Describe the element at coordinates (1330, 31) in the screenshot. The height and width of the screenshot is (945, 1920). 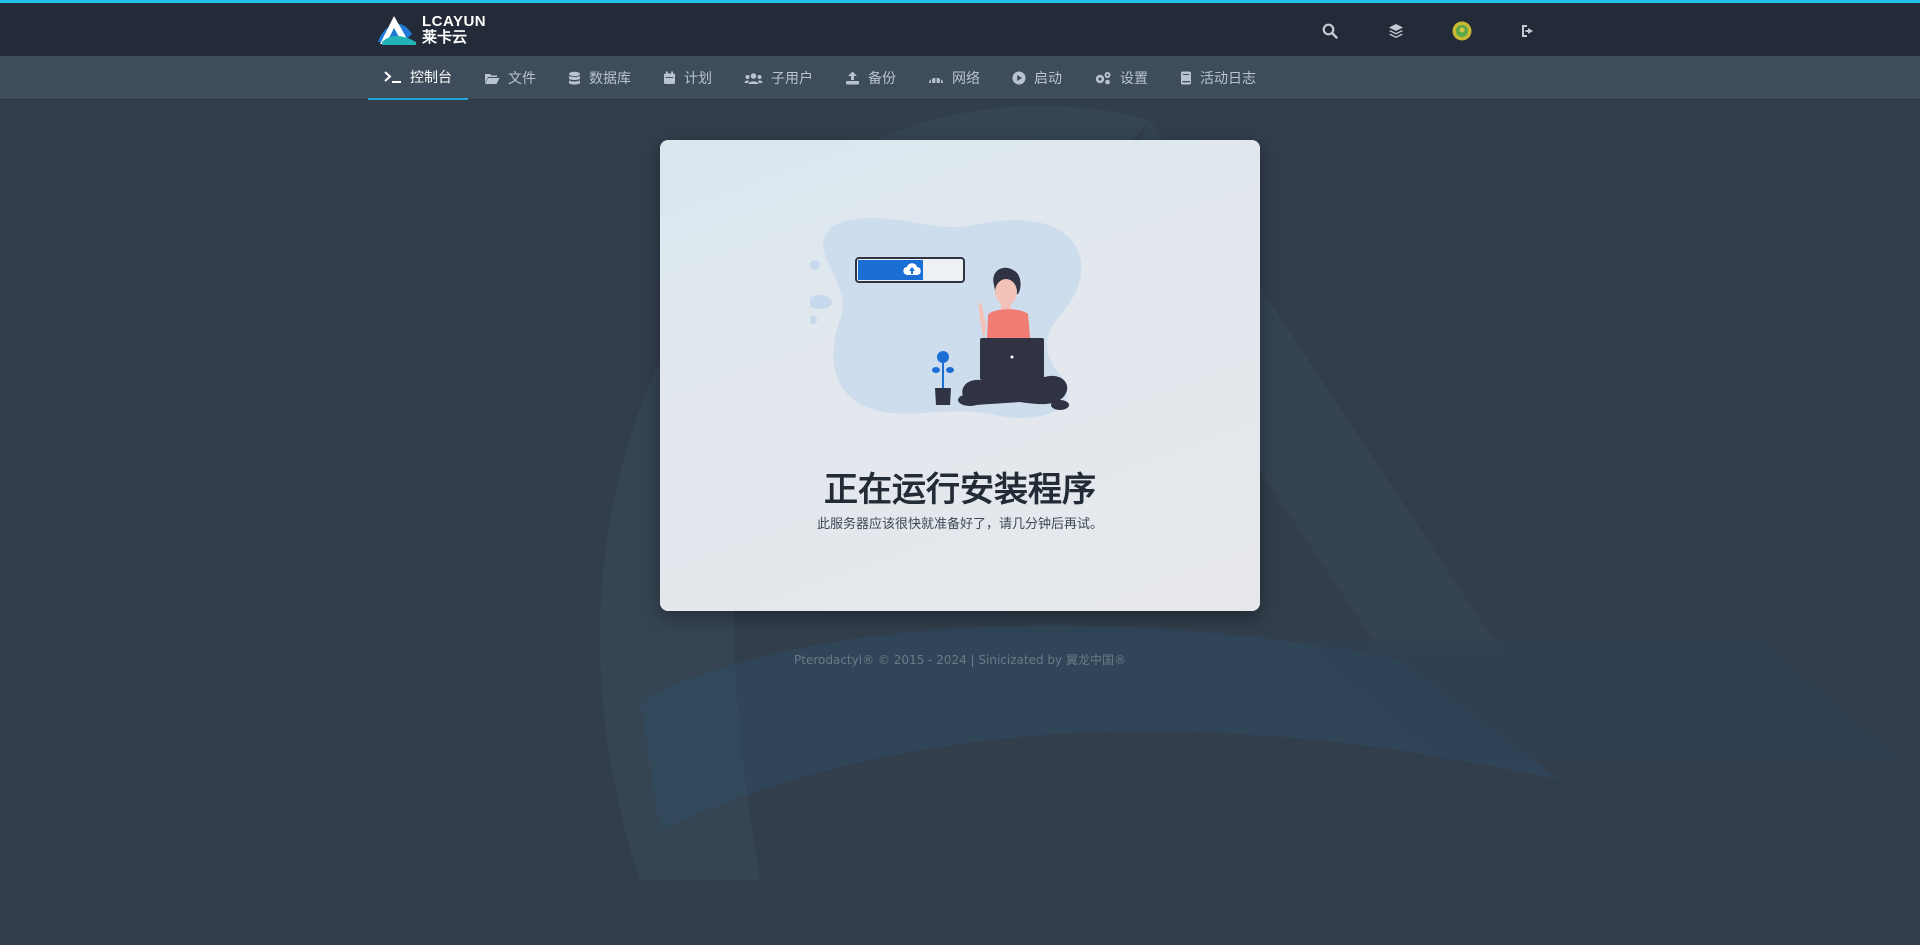
I see `search-icon` at that location.